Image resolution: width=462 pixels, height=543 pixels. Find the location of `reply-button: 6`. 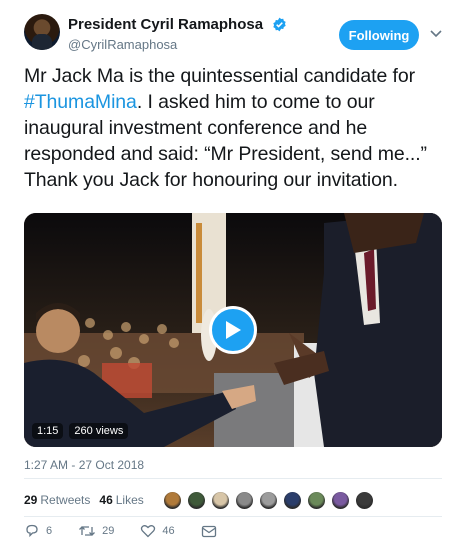

reply-button: 6 is located at coordinates (38, 531).